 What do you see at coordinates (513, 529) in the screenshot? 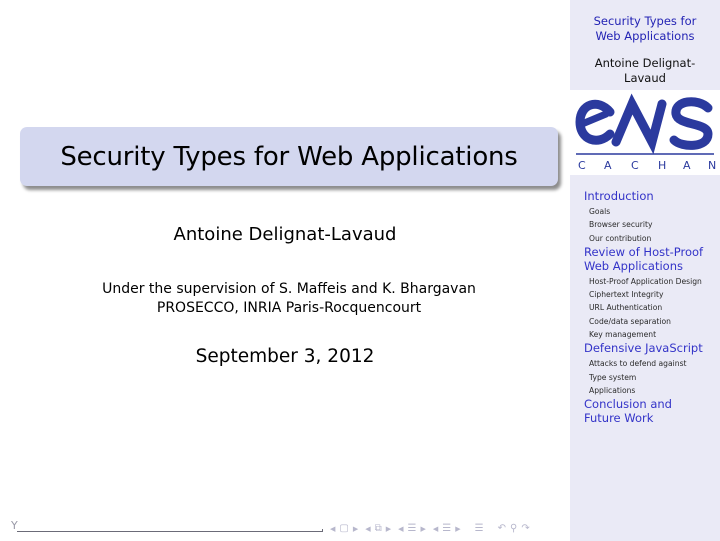
I see `search-icon: ⚲` at bounding box center [513, 529].